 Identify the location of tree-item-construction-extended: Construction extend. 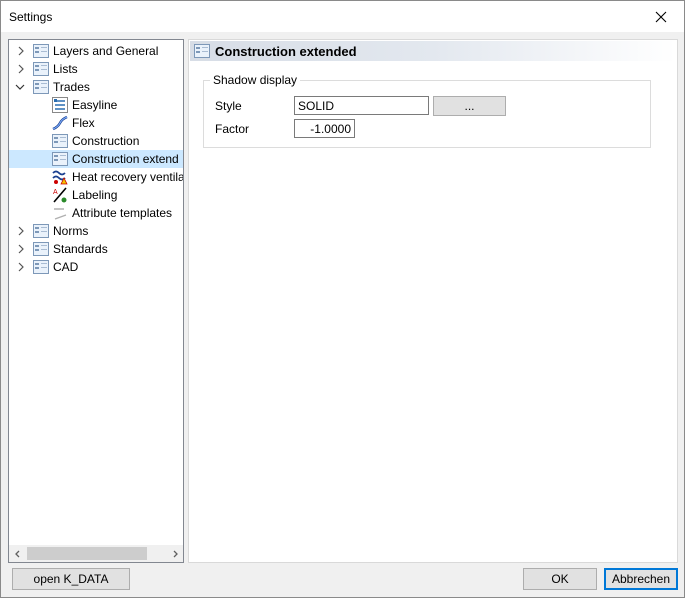
(96, 159).